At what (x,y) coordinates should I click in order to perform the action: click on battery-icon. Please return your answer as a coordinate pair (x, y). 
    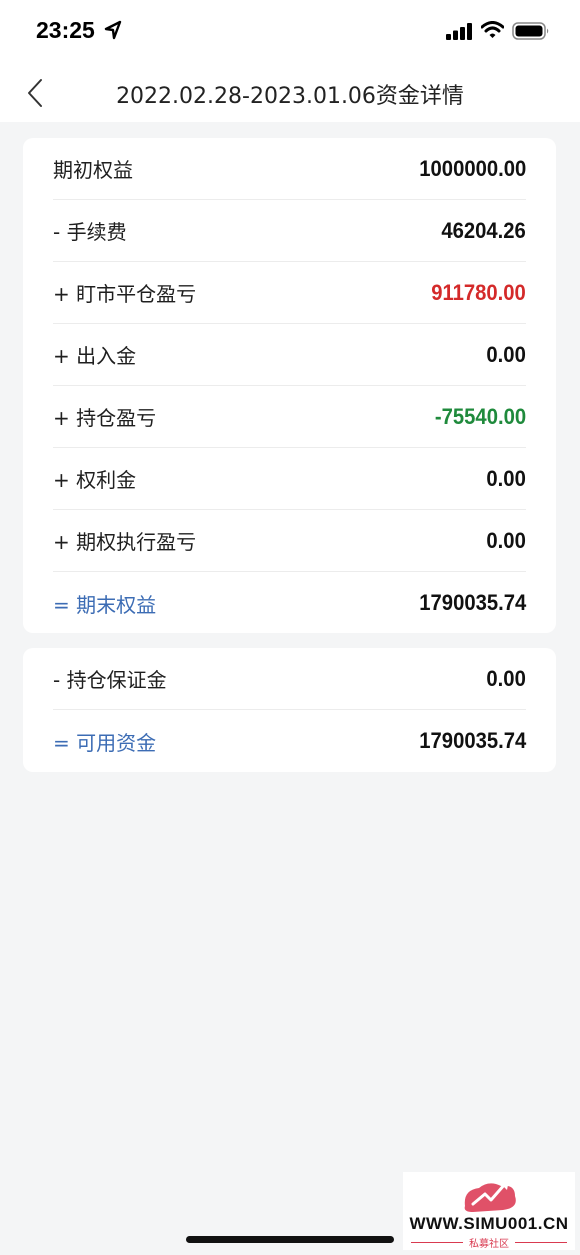
    Looking at the image, I should click on (530, 31).